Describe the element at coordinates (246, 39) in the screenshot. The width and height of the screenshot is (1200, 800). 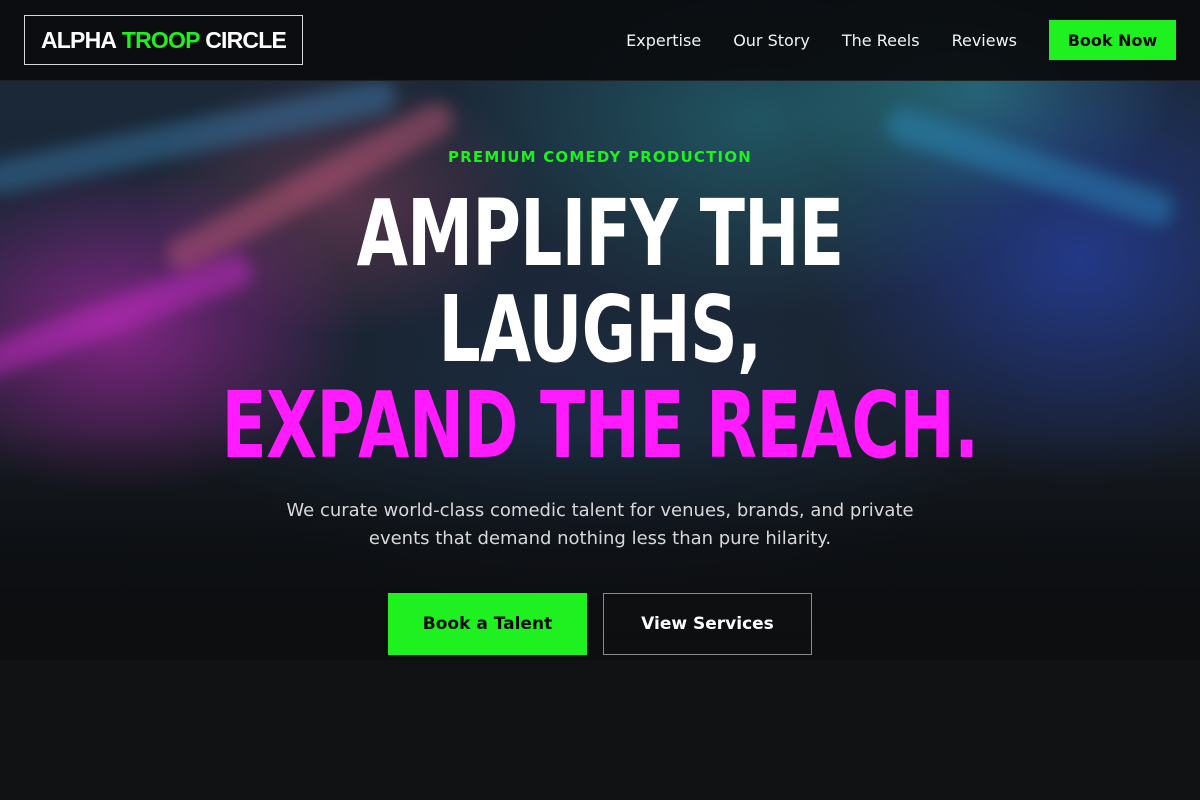
I see `brand-name-part3: CIRCLE` at that location.